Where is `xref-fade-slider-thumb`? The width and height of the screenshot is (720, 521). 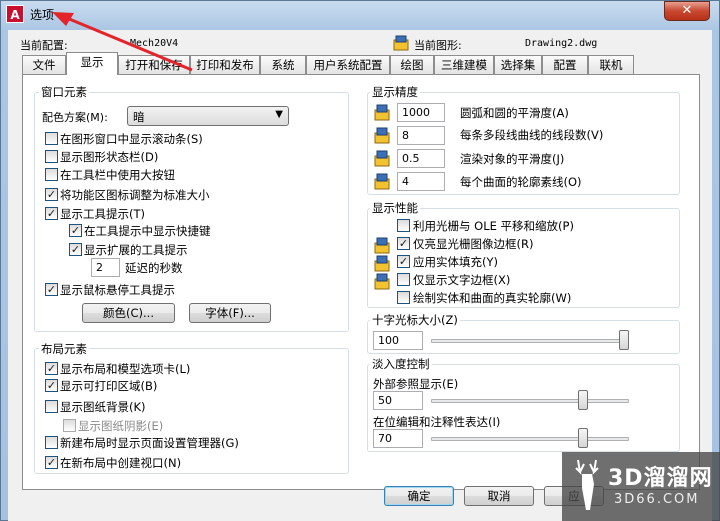 xref-fade-slider-thumb is located at coordinates (582, 400).